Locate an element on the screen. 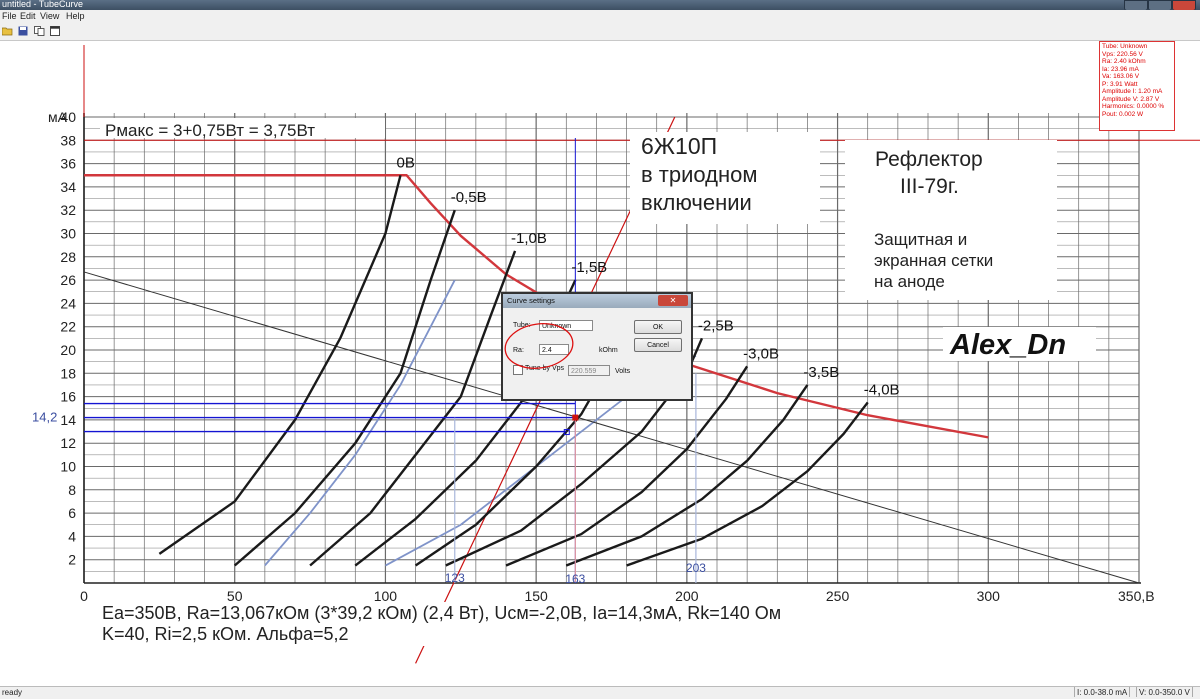  tube-label: Tube: is located at coordinates (522, 325).